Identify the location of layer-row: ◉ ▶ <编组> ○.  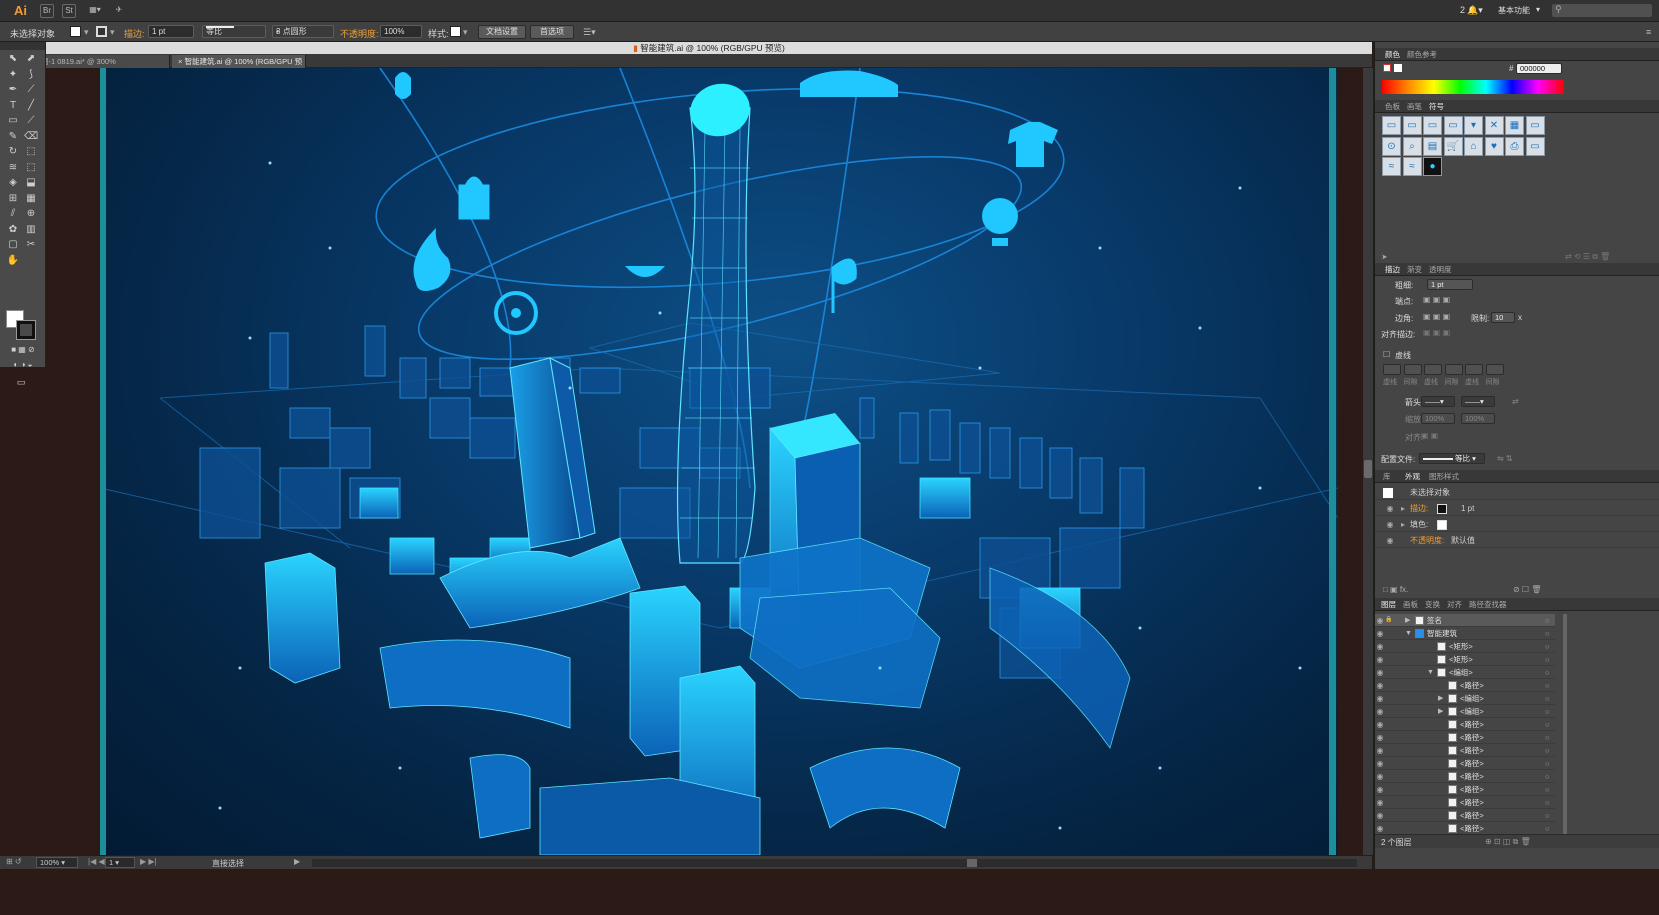
(1465, 698).